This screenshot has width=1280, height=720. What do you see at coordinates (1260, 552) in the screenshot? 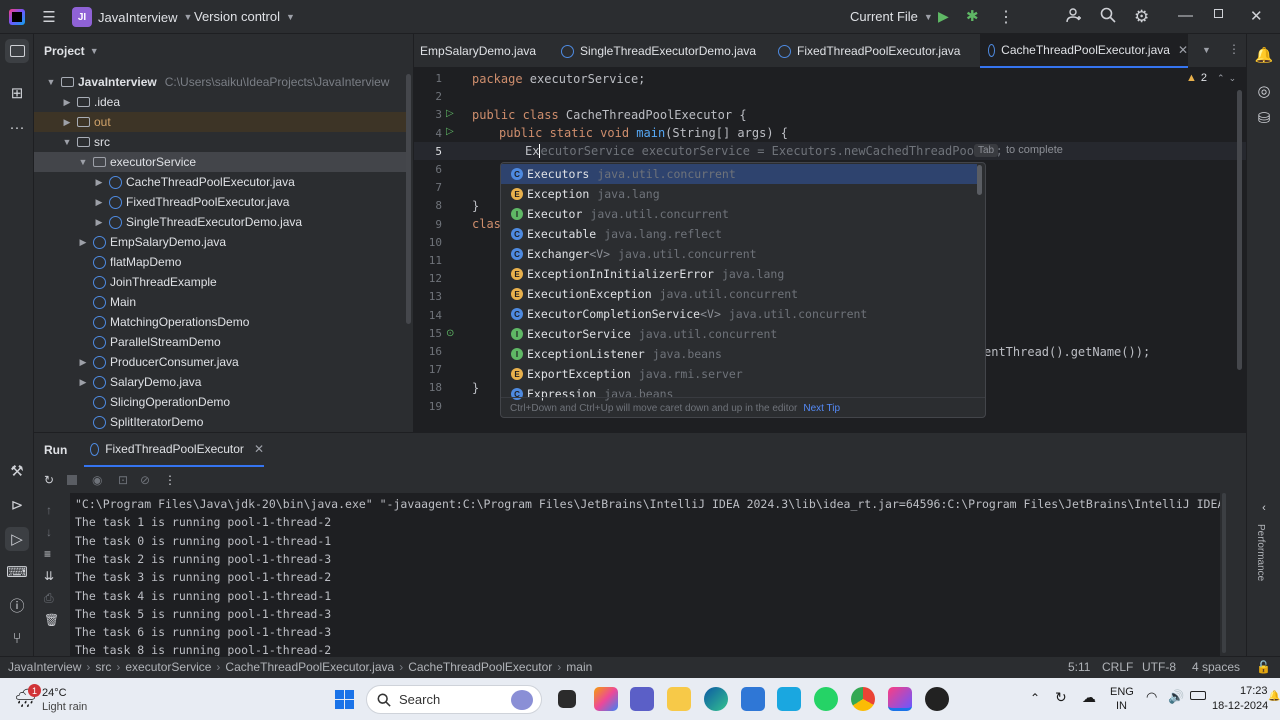
I see `performance-tab: Performance` at bounding box center [1260, 552].